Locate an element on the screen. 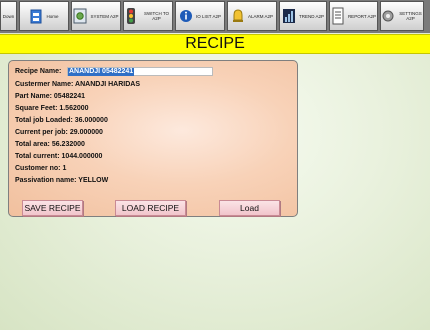 This screenshot has width=430, height=330. home-button-label: Home is located at coordinates (52, 16).